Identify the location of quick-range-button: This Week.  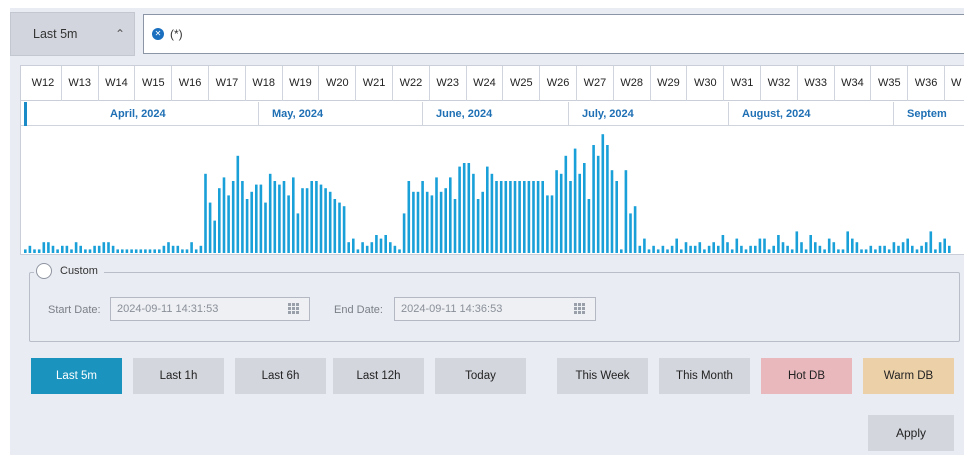
(602, 376).